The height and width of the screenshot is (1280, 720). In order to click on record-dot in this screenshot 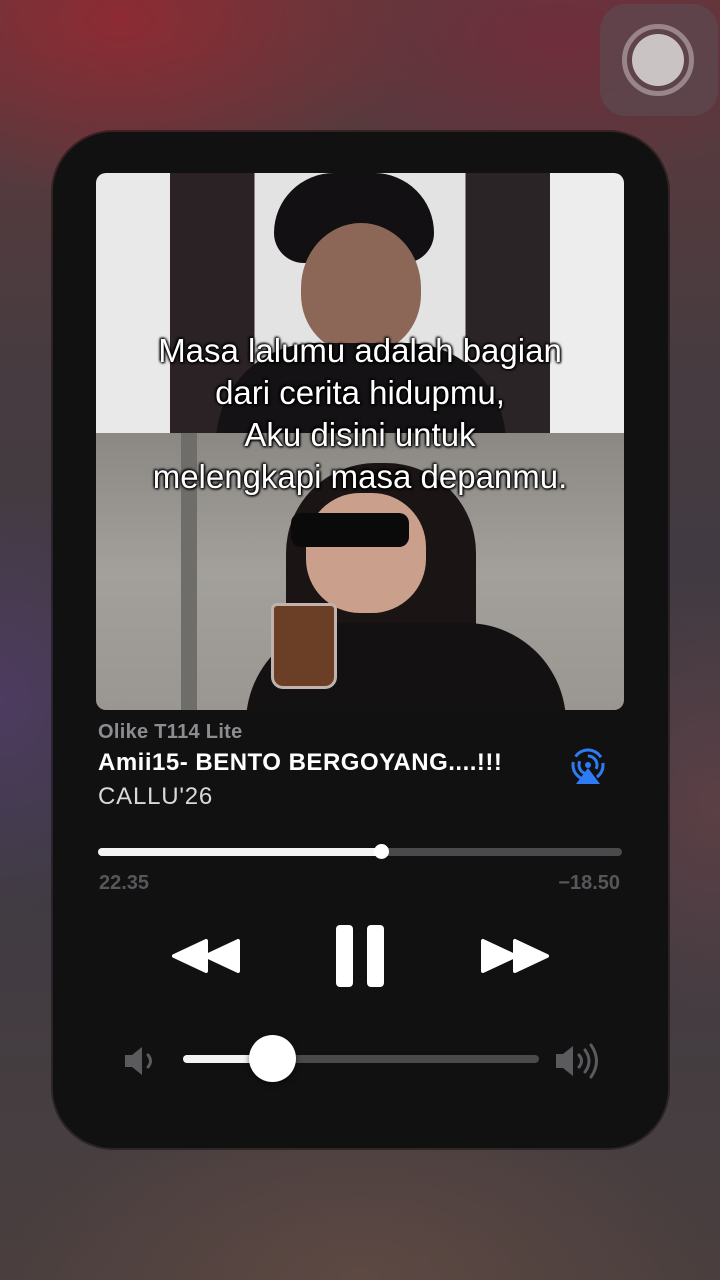, I will do `click(658, 60)`.